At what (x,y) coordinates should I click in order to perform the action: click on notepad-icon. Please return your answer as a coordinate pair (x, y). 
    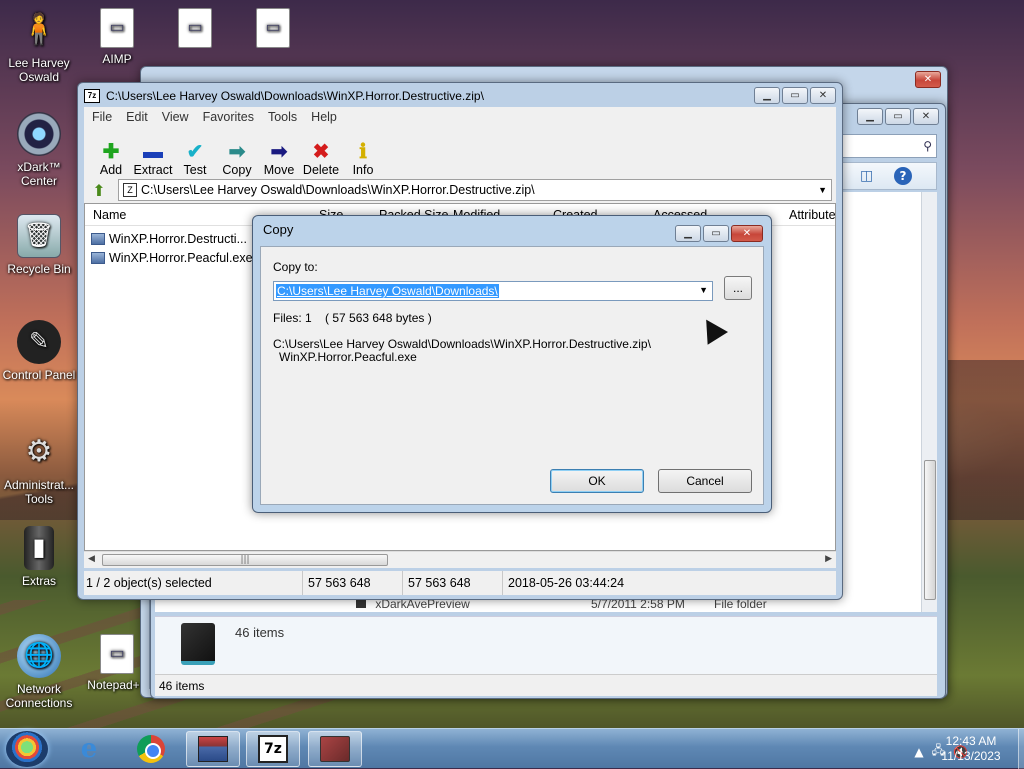
    Looking at the image, I should click on (117, 654).